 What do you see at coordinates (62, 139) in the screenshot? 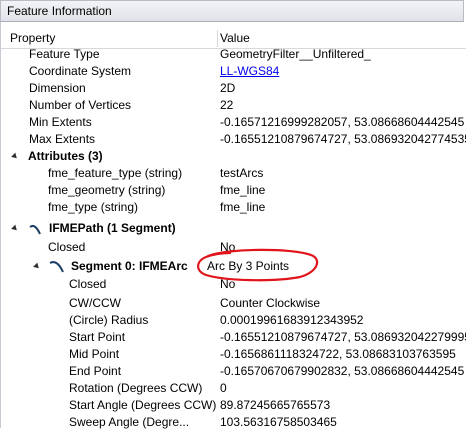
I see `row-label: Max Extents` at bounding box center [62, 139].